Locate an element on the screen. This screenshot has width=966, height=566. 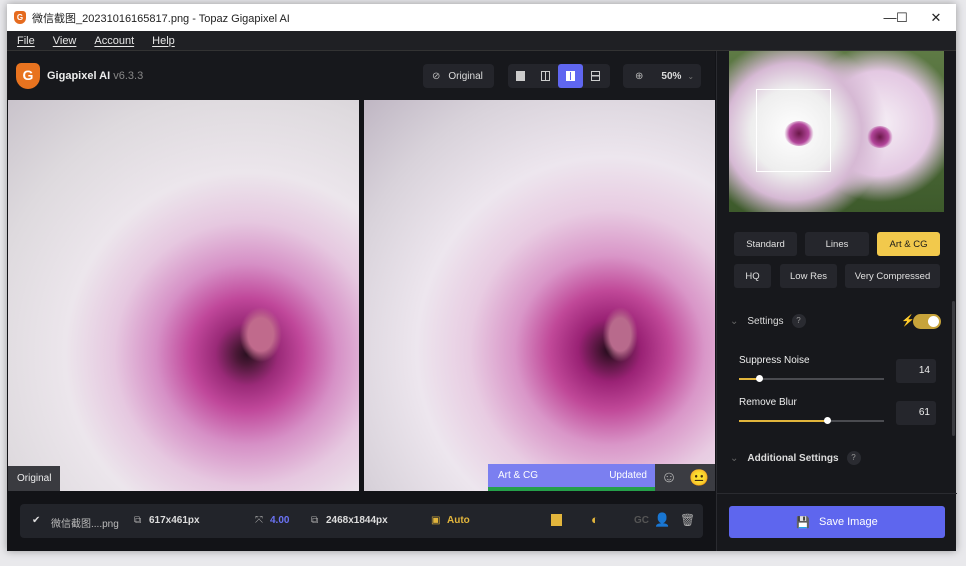
view-mode-group is located at coordinates (559, 76).